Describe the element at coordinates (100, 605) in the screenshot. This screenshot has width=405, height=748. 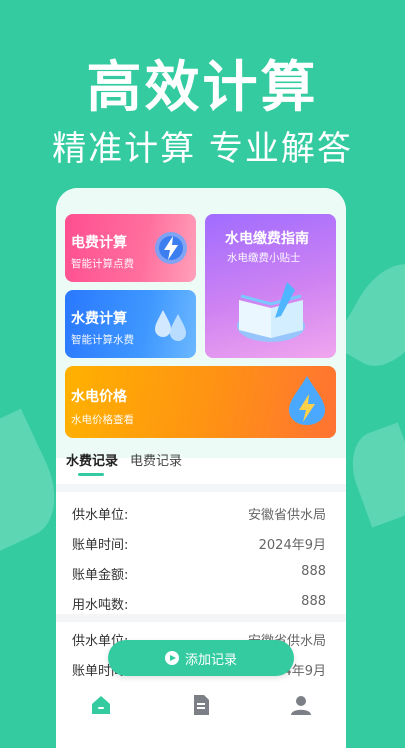
I see `field-label: 用水吨数:` at that location.